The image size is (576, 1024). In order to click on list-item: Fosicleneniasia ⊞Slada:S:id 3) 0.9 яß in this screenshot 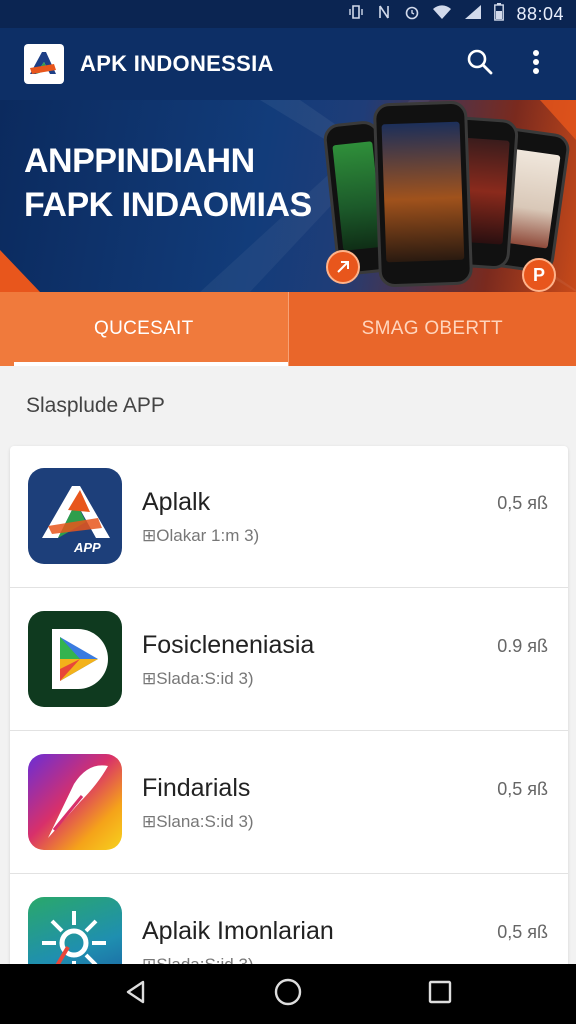, I will do `click(289, 660)`.